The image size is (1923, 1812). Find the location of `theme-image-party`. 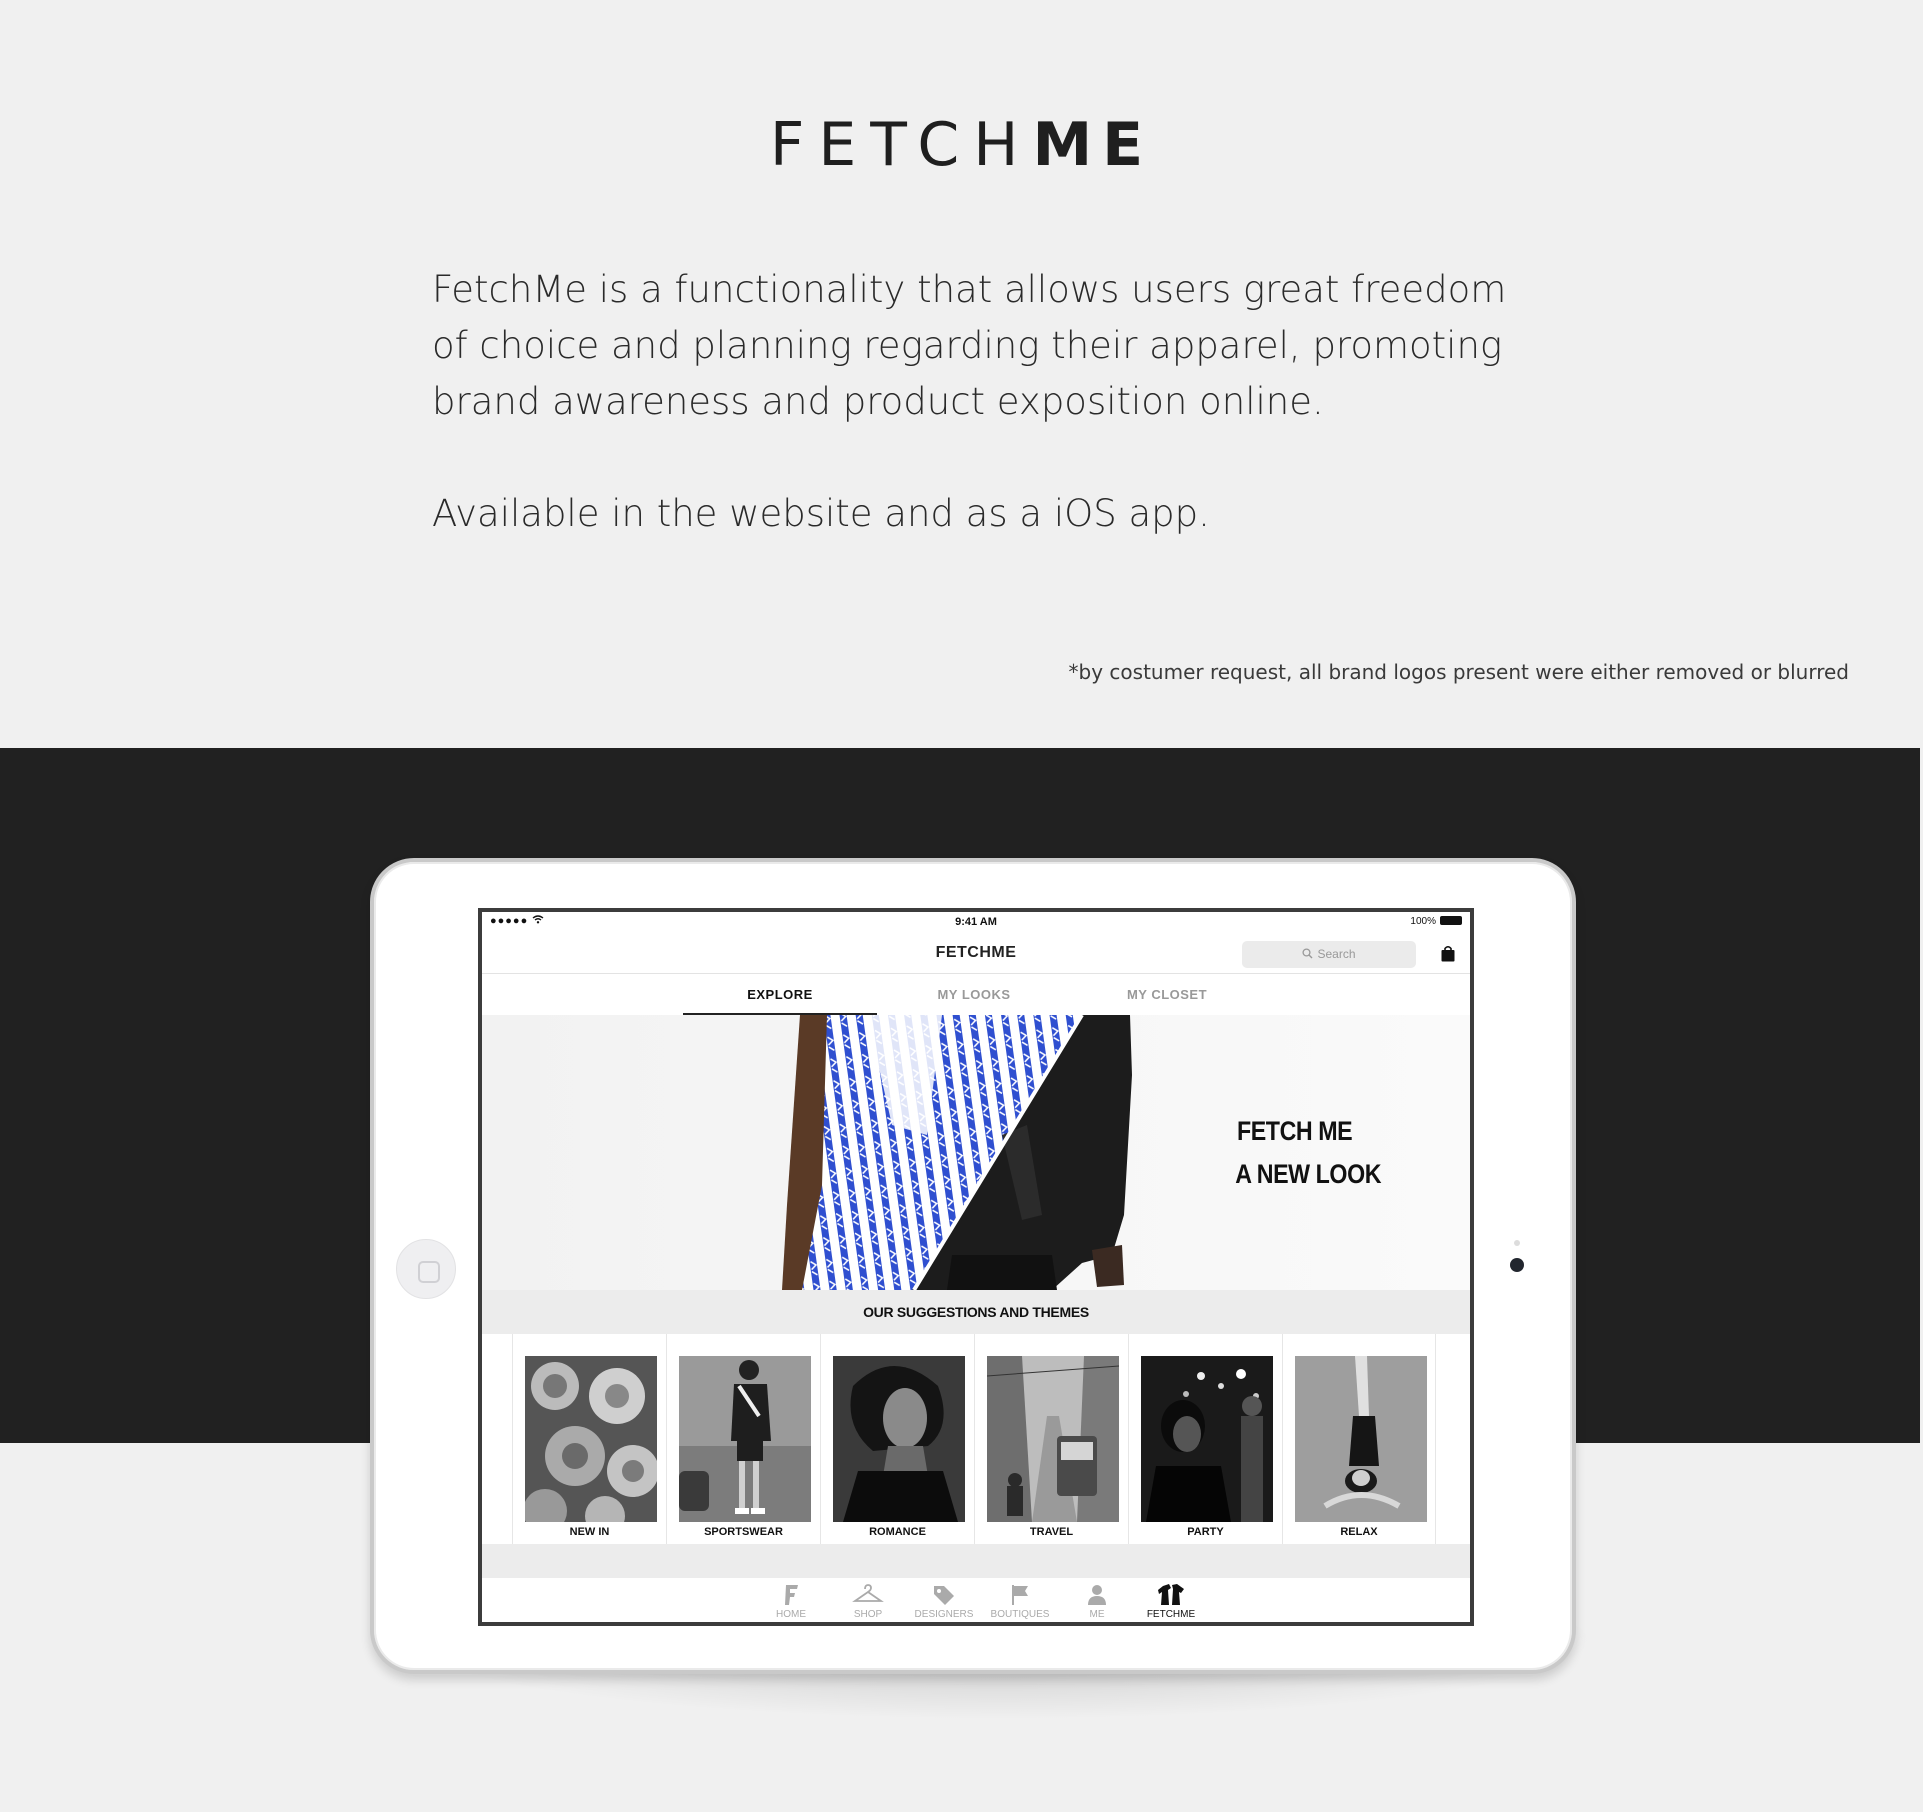

theme-image-party is located at coordinates (1207, 1439).